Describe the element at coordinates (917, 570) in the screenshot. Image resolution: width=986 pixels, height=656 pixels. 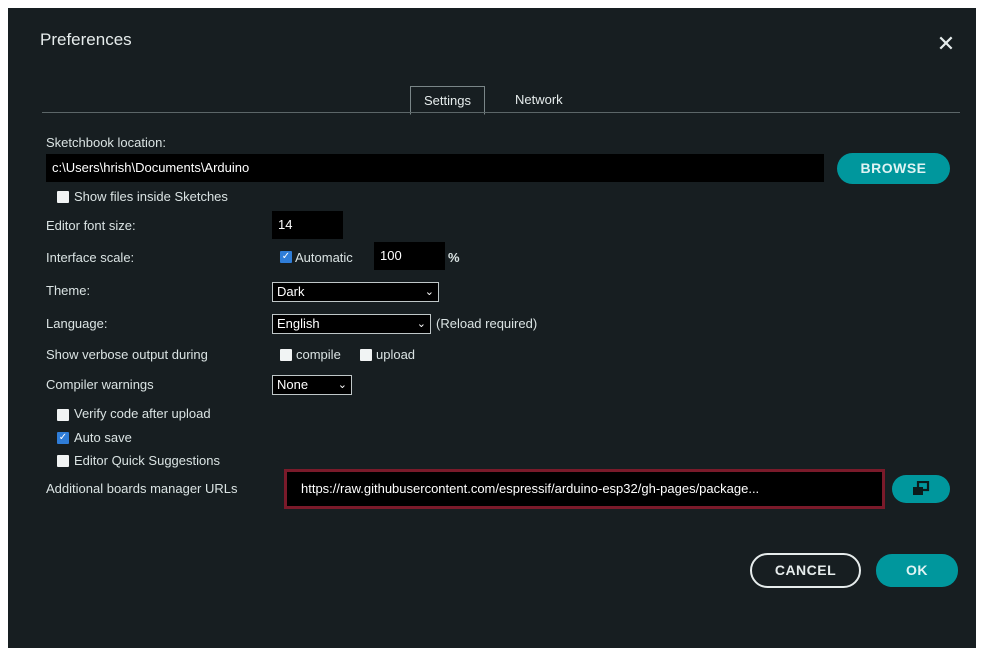
I see `ok-button: OK` at that location.